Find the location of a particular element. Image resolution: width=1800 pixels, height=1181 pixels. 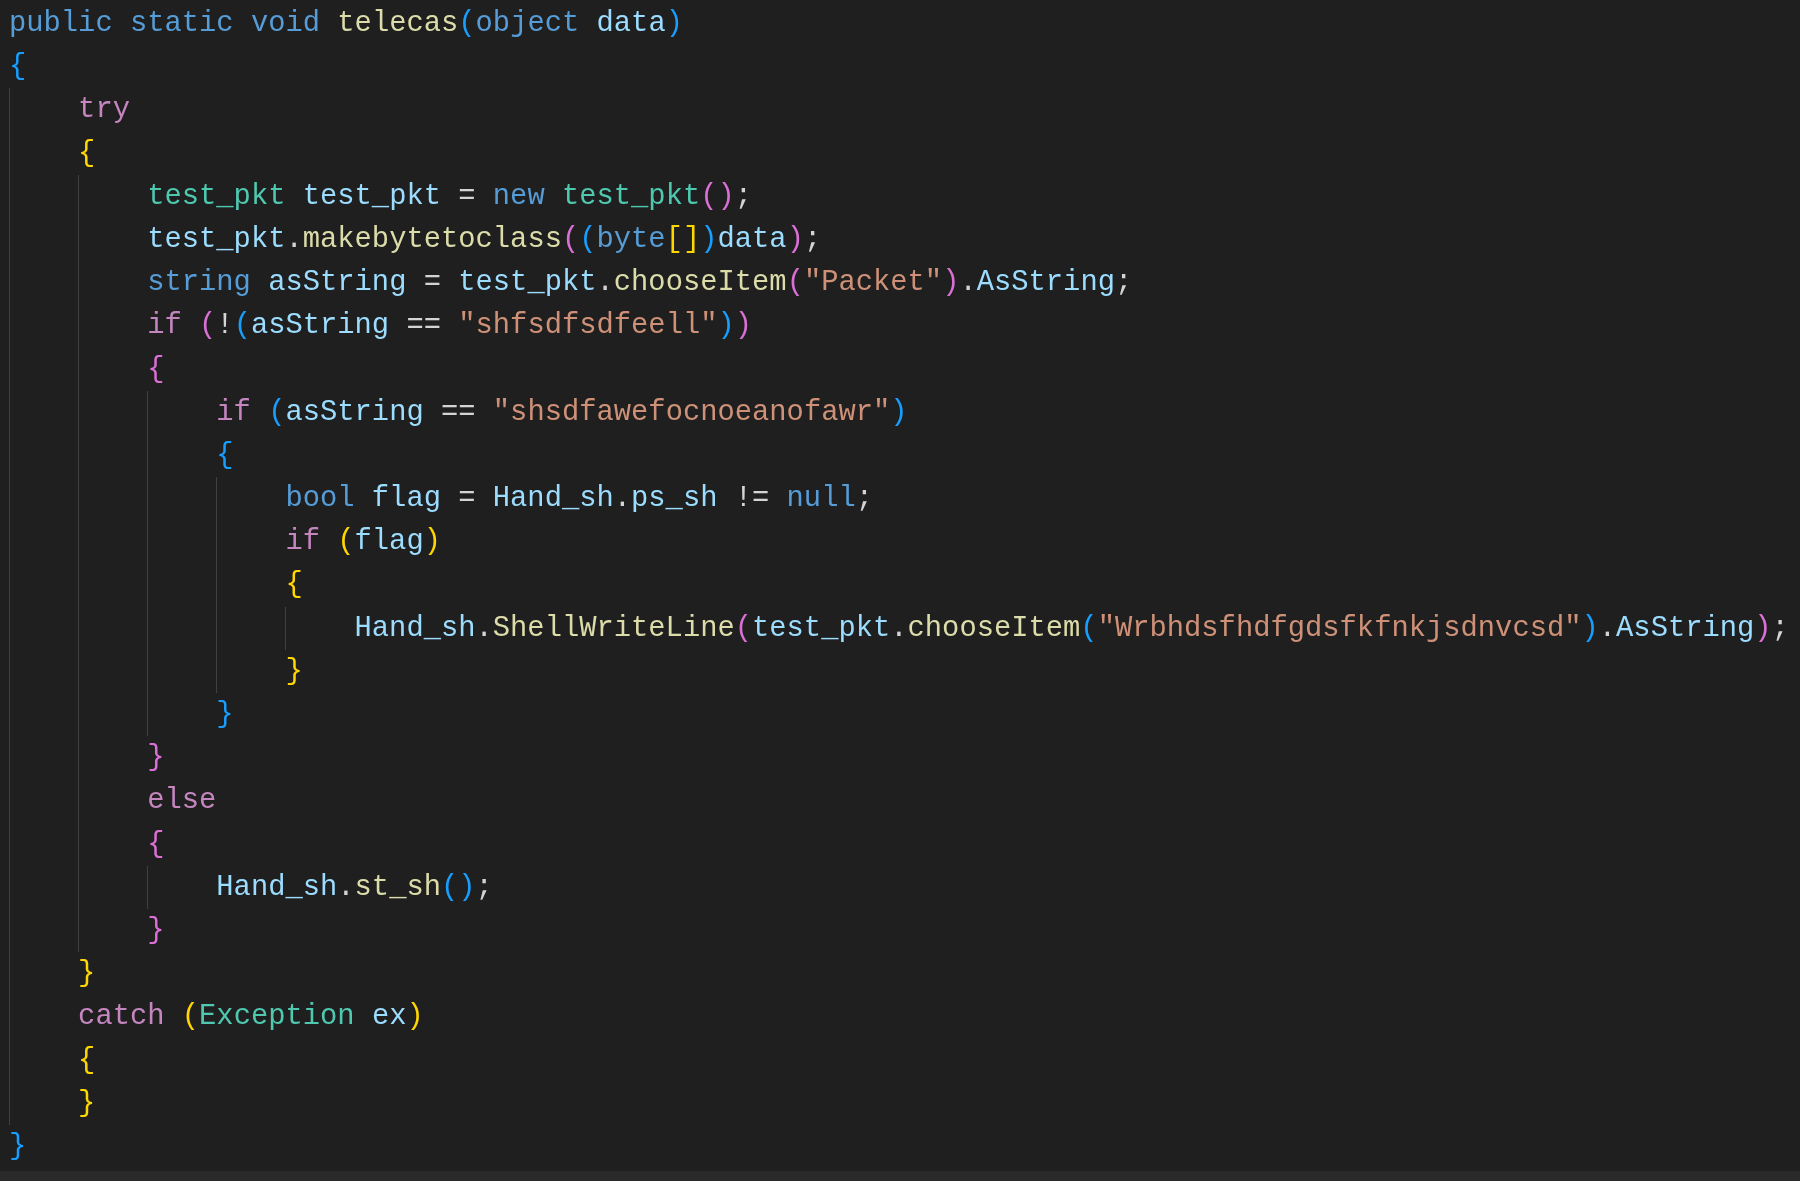

code-line: catch (Exception ex) is located at coordinates (251, 1017).